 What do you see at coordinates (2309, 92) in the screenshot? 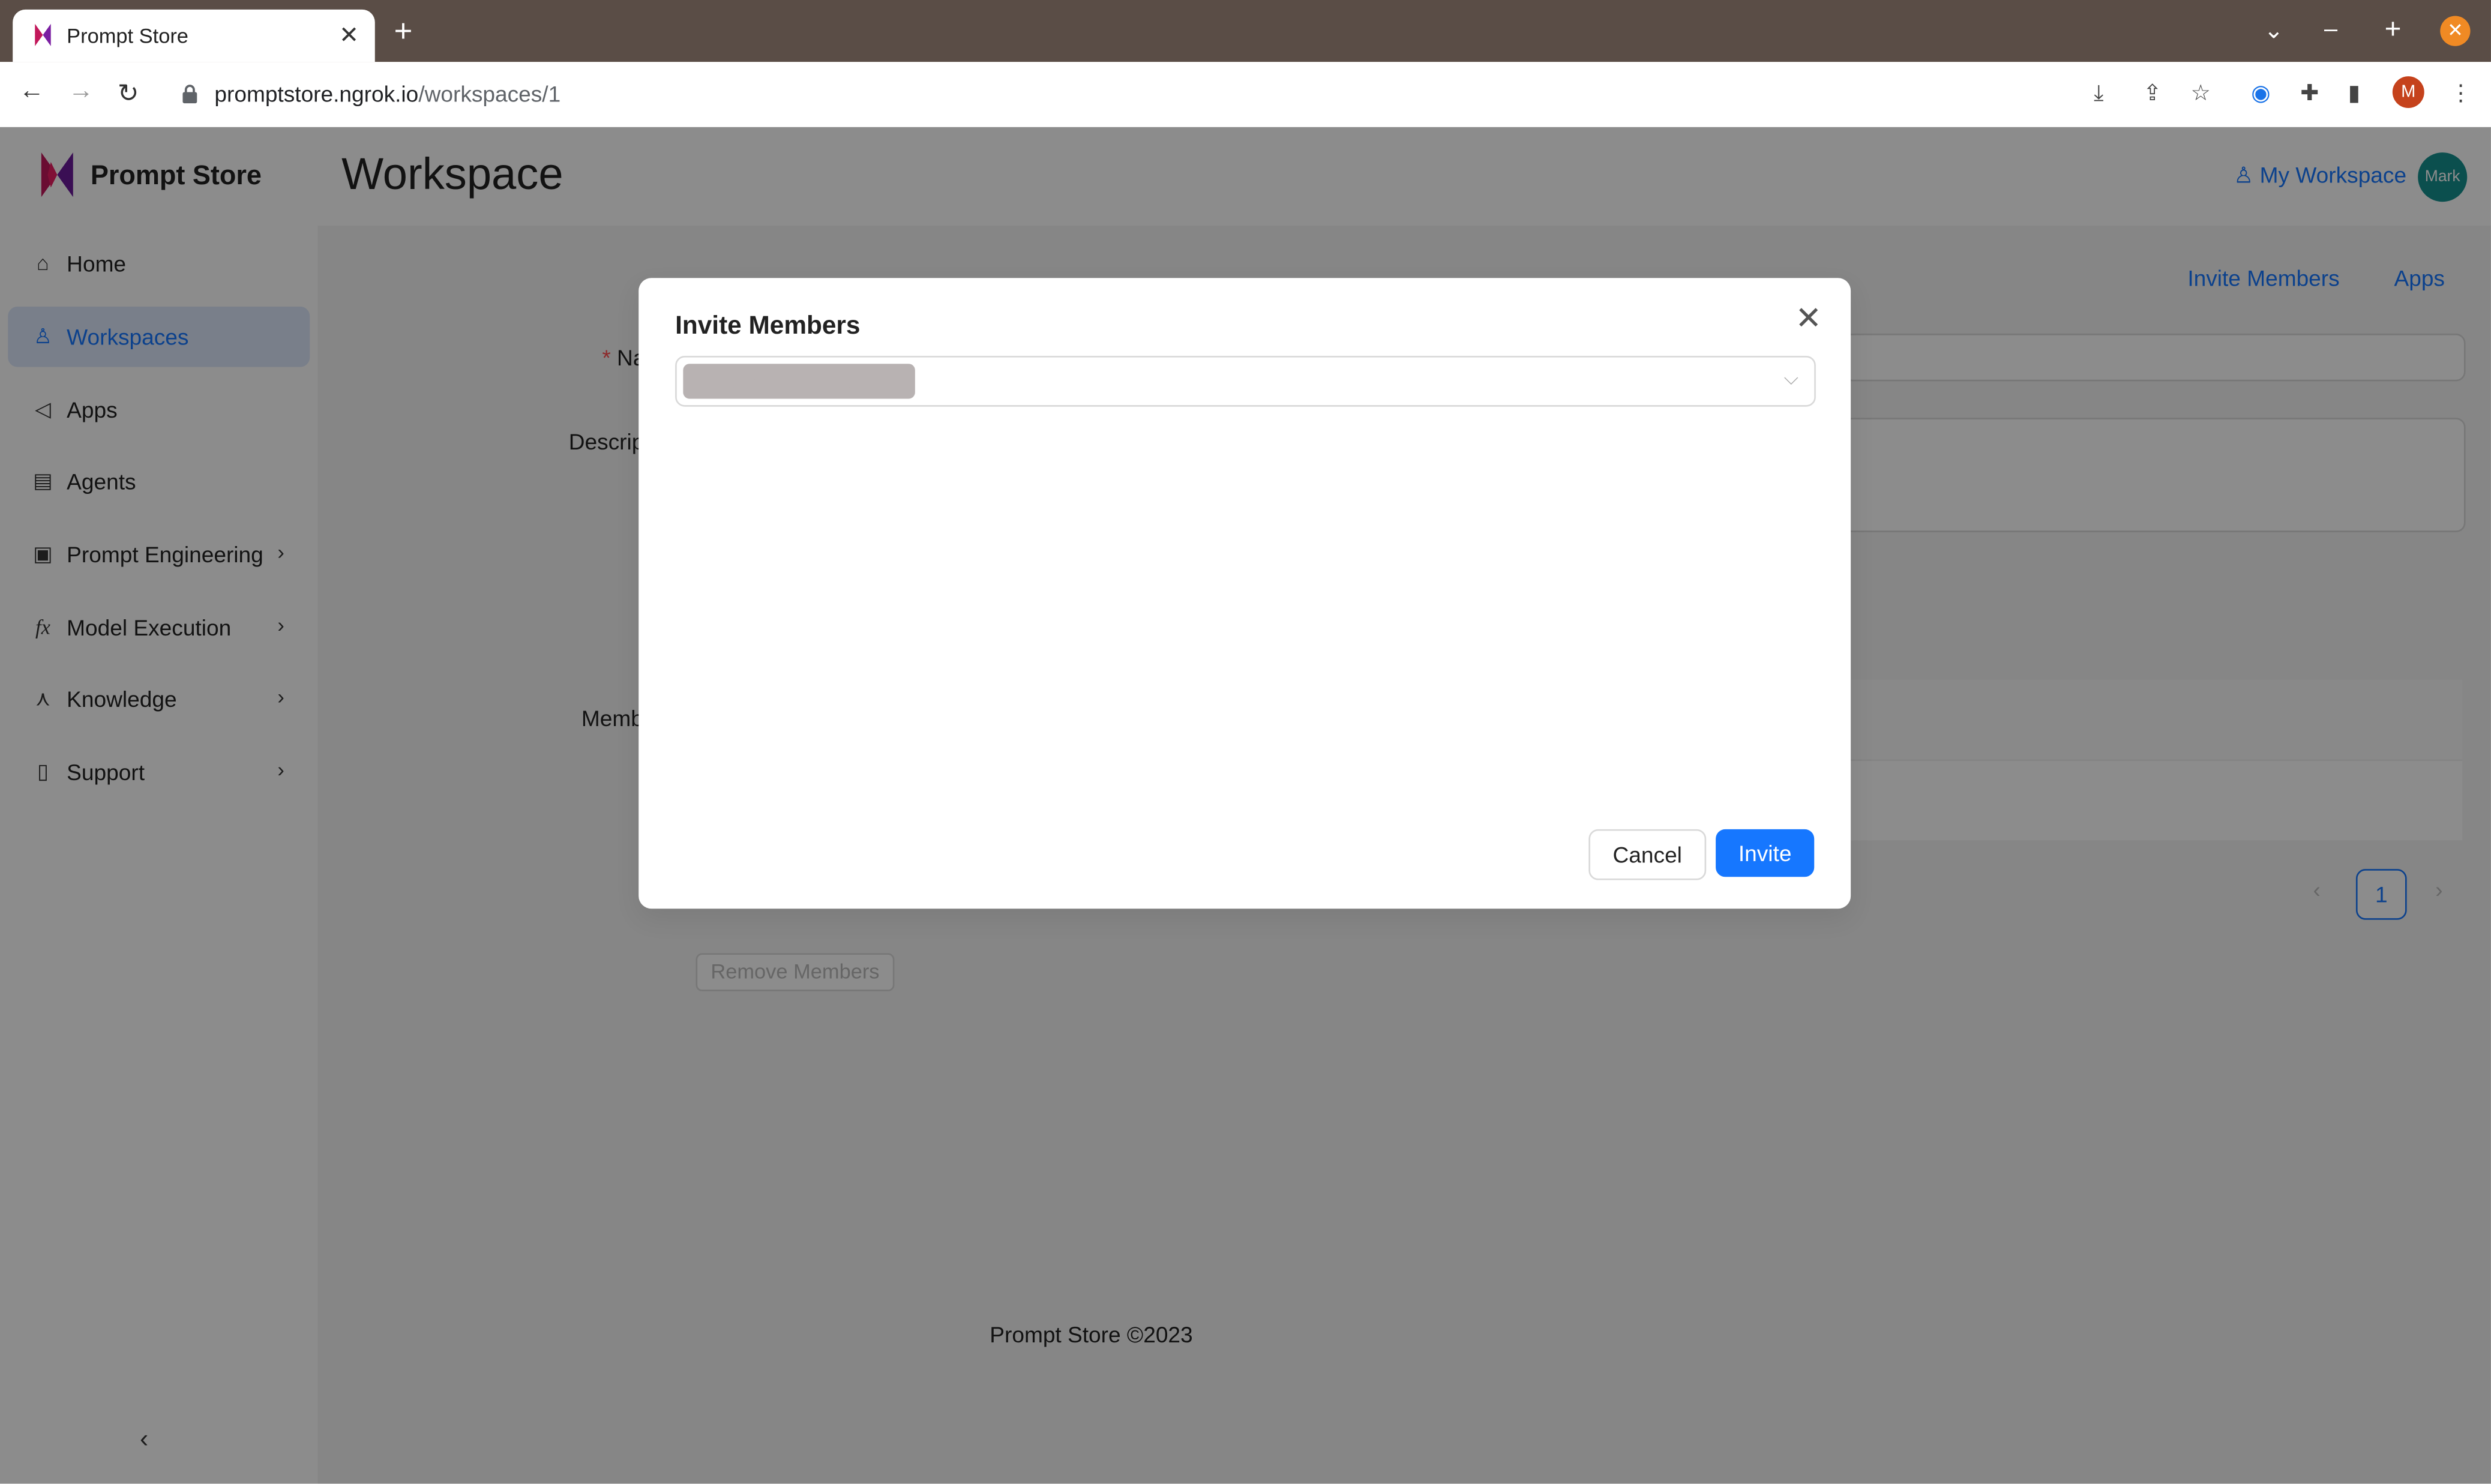
I see `extensions-icon: ✚` at bounding box center [2309, 92].